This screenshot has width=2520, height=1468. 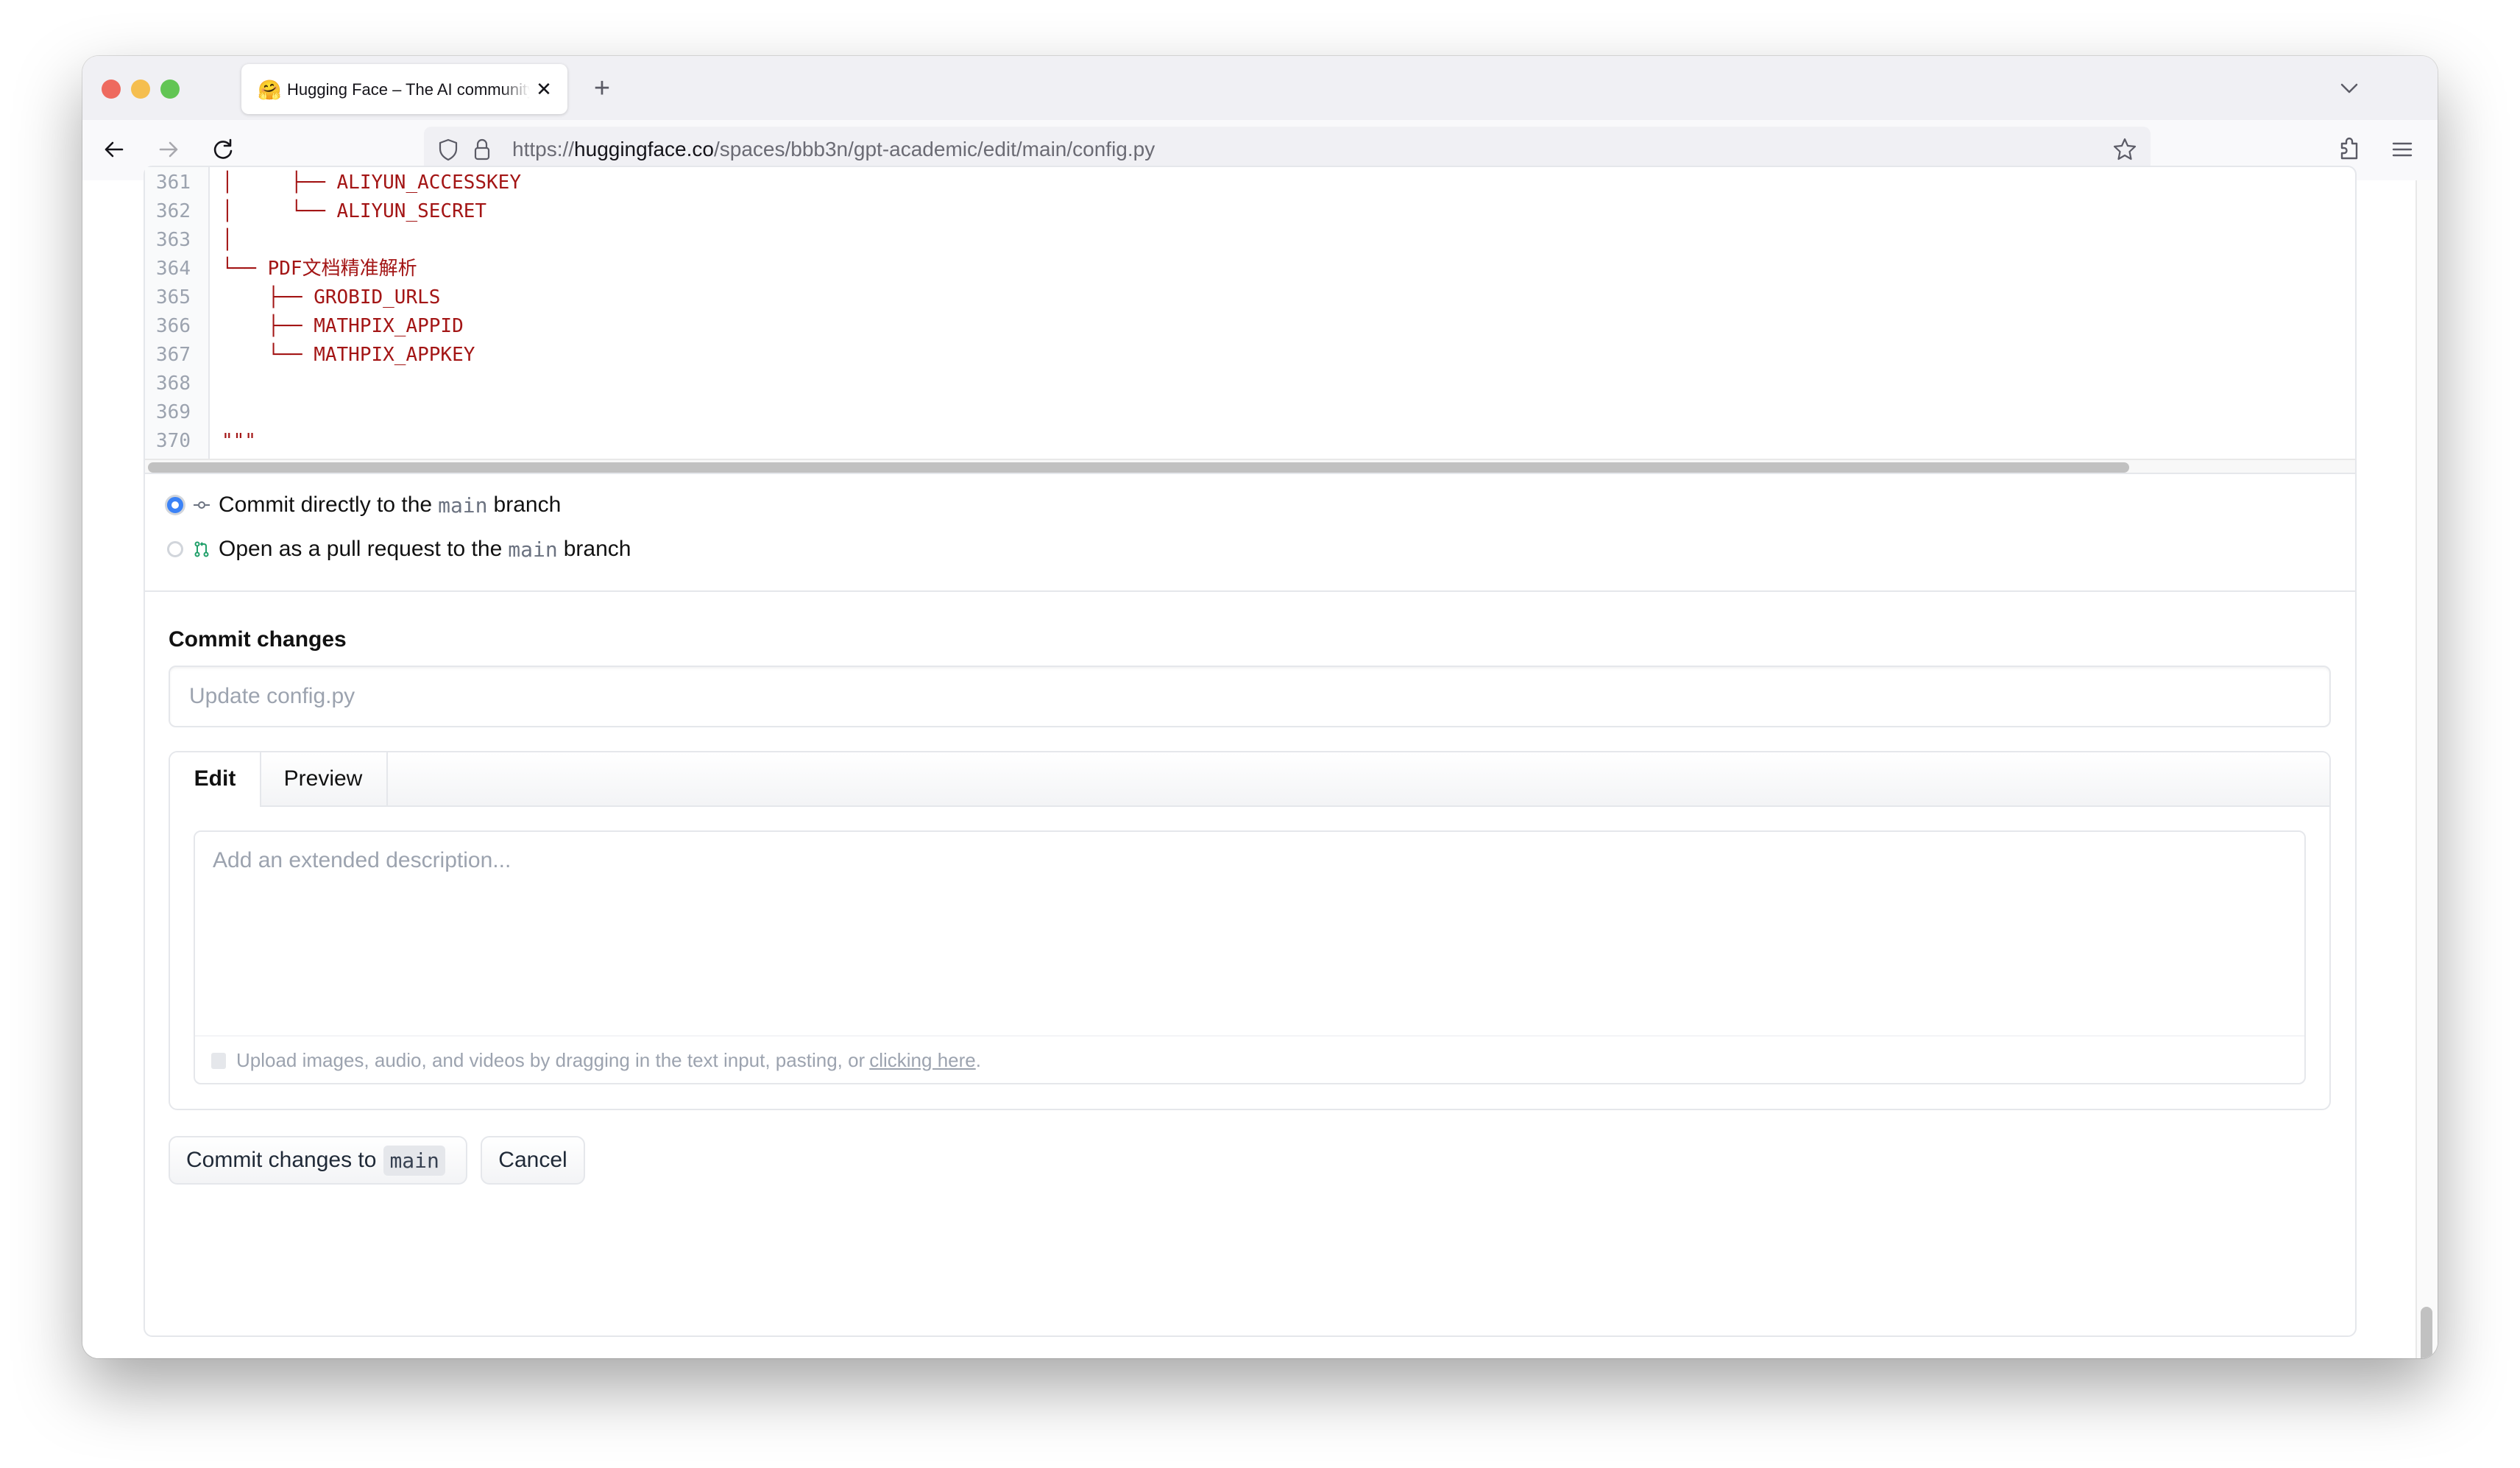 I want to click on code-line: └── MATHPIX_APPKEY, so click(x=349, y=355).